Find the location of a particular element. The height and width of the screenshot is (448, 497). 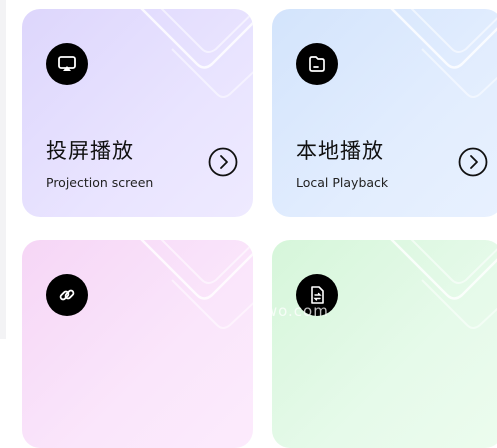

card-title: 投屏播放 is located at coordinates (90, 151).